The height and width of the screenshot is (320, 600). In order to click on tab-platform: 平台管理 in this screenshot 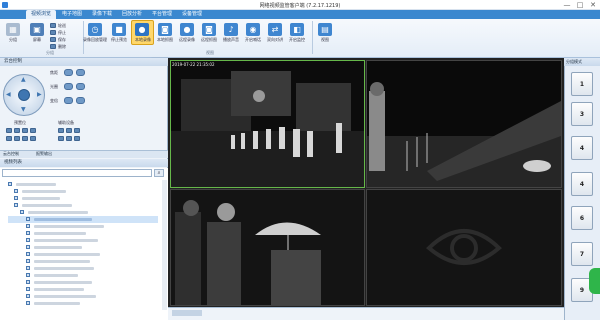, I will do `click(162, 14)`.